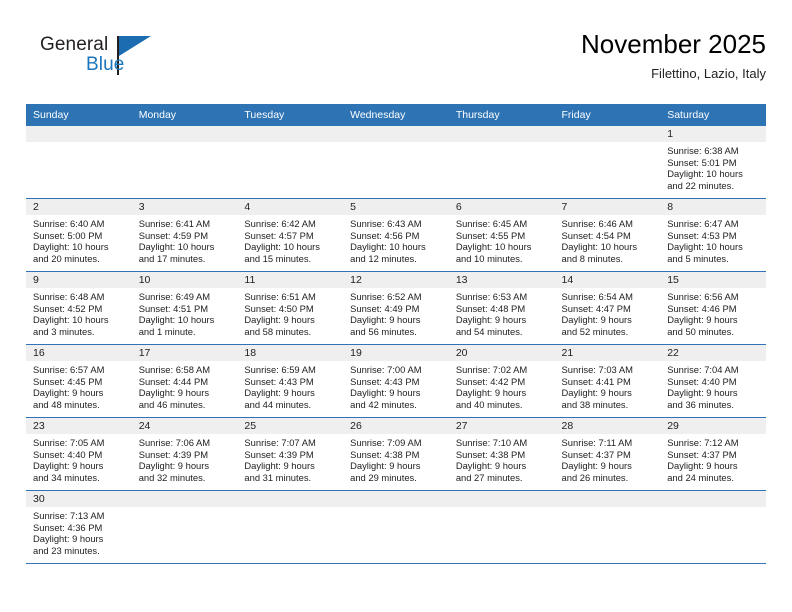 The height and width of the screenshot is (612, 792). Describe the element at coordinates (597, 369) in the screenshot. I see `day-info-sunrise: Sunrise: 7:03 AM` at that location.